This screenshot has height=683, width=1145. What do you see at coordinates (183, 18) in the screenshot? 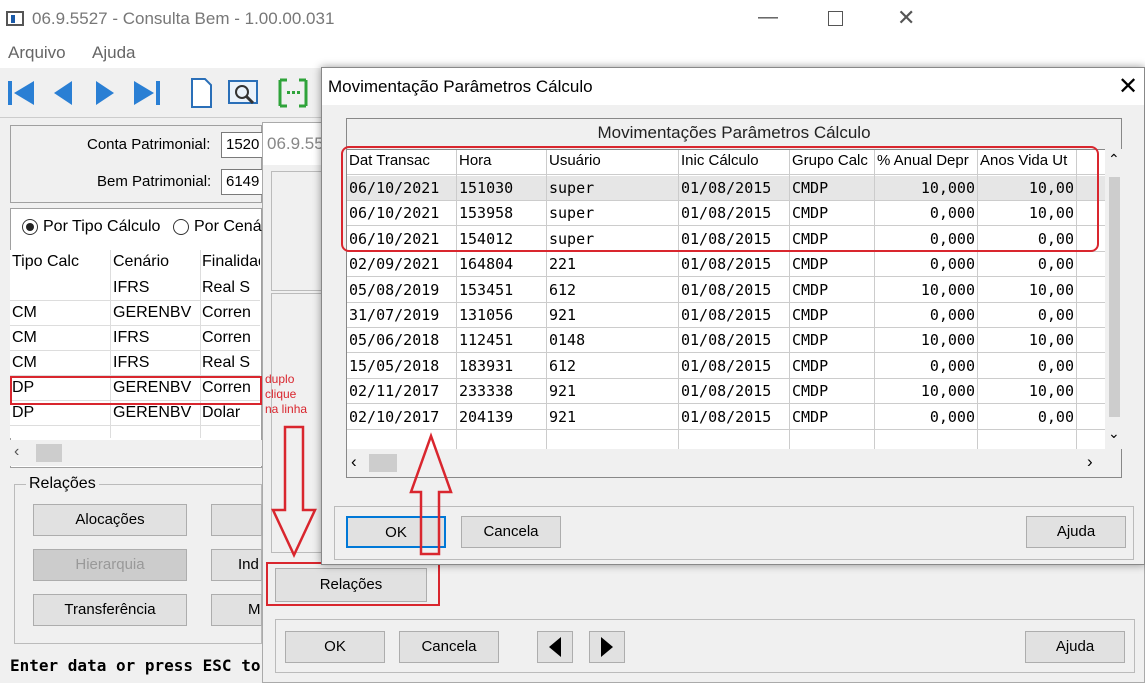
I see `main-window-title: 06.9.5527 - Consulta Bem - 1.00.00.031` at bounding box center [183, 18].